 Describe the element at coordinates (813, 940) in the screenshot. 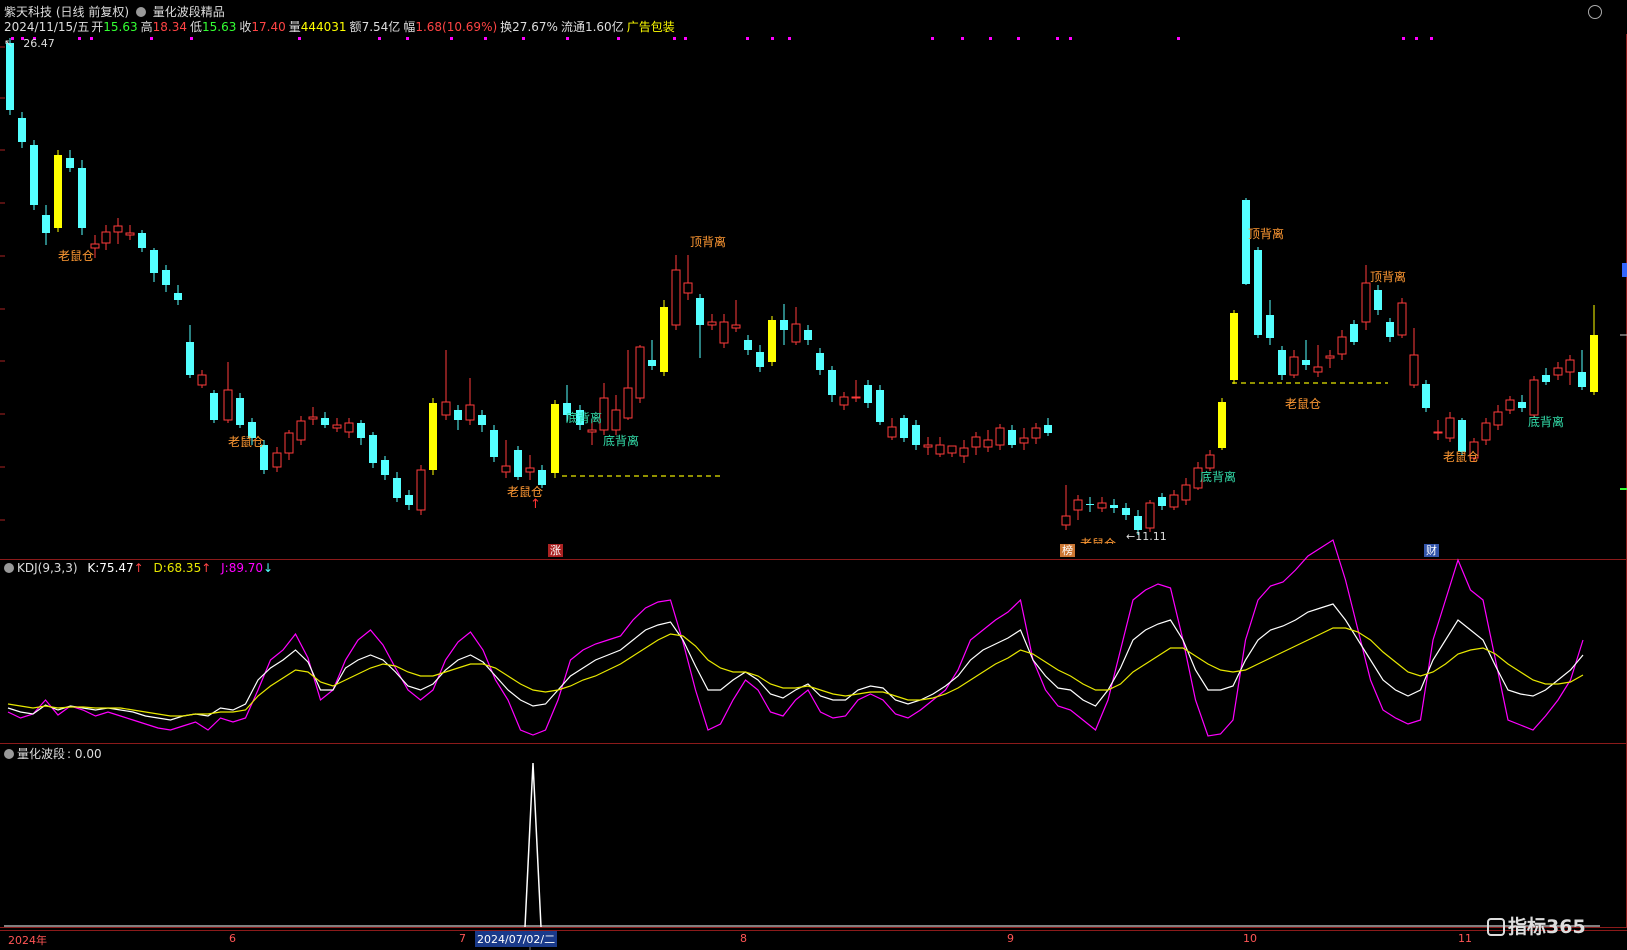

I see `x-axis` at that location.